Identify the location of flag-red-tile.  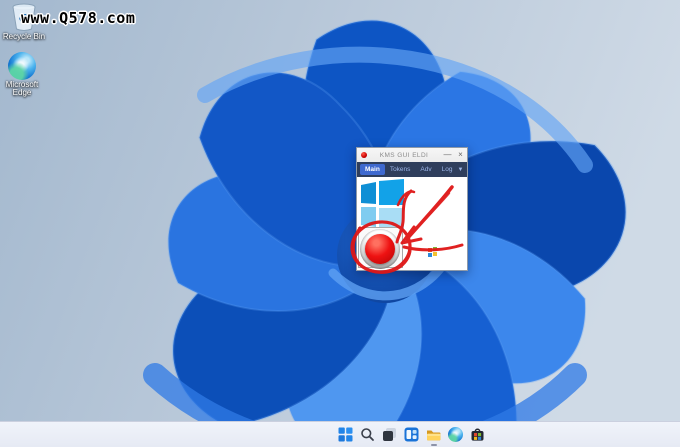
(430, 250).